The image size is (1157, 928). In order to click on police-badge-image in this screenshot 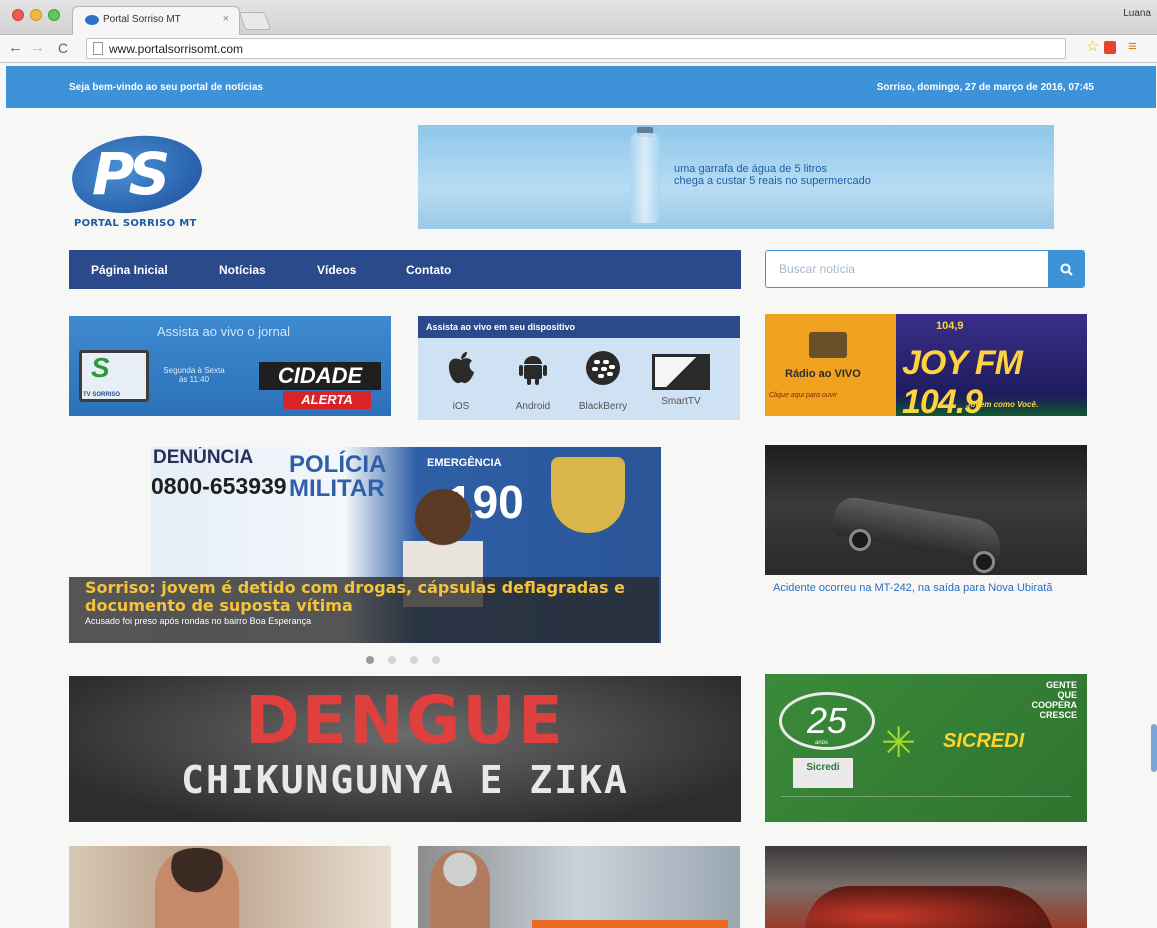, I will do `click(588, 495)`.